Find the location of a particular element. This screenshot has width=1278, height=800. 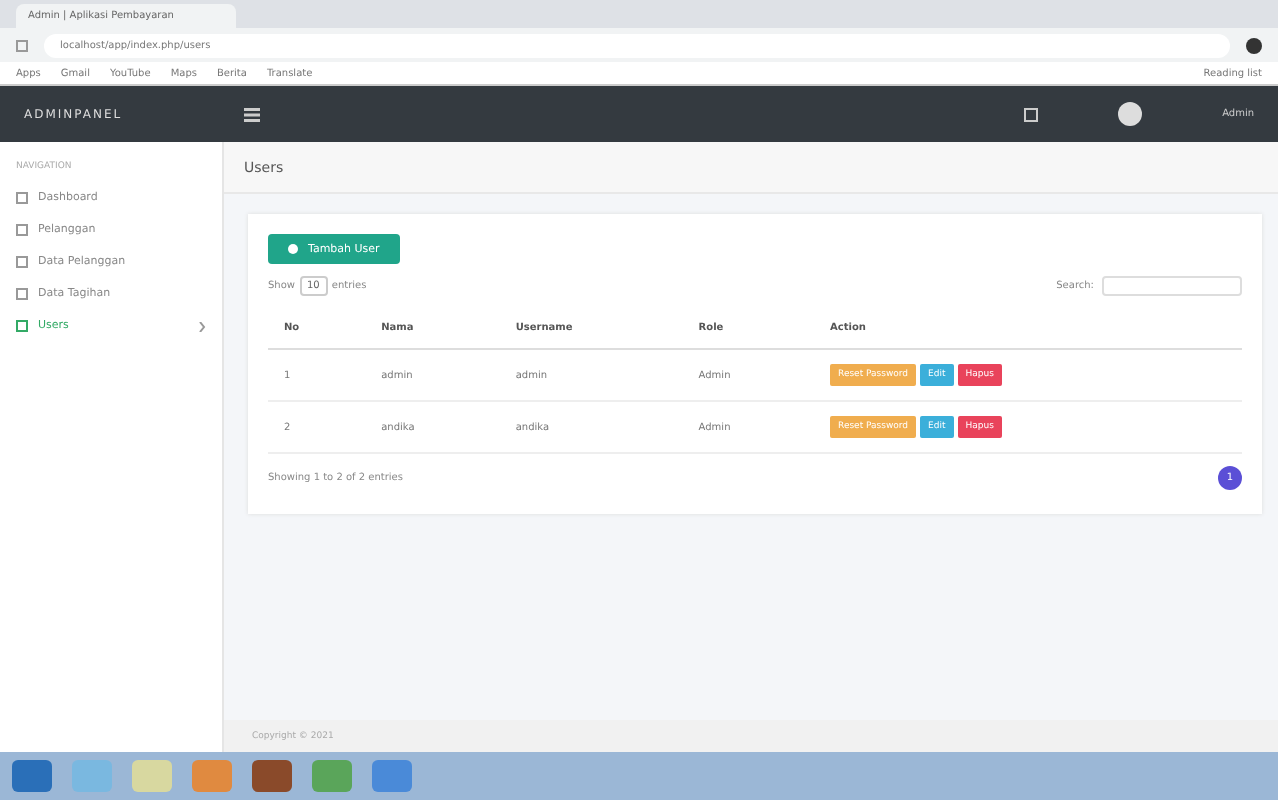

plus-circle-icon is located at coordinates (293, 249).